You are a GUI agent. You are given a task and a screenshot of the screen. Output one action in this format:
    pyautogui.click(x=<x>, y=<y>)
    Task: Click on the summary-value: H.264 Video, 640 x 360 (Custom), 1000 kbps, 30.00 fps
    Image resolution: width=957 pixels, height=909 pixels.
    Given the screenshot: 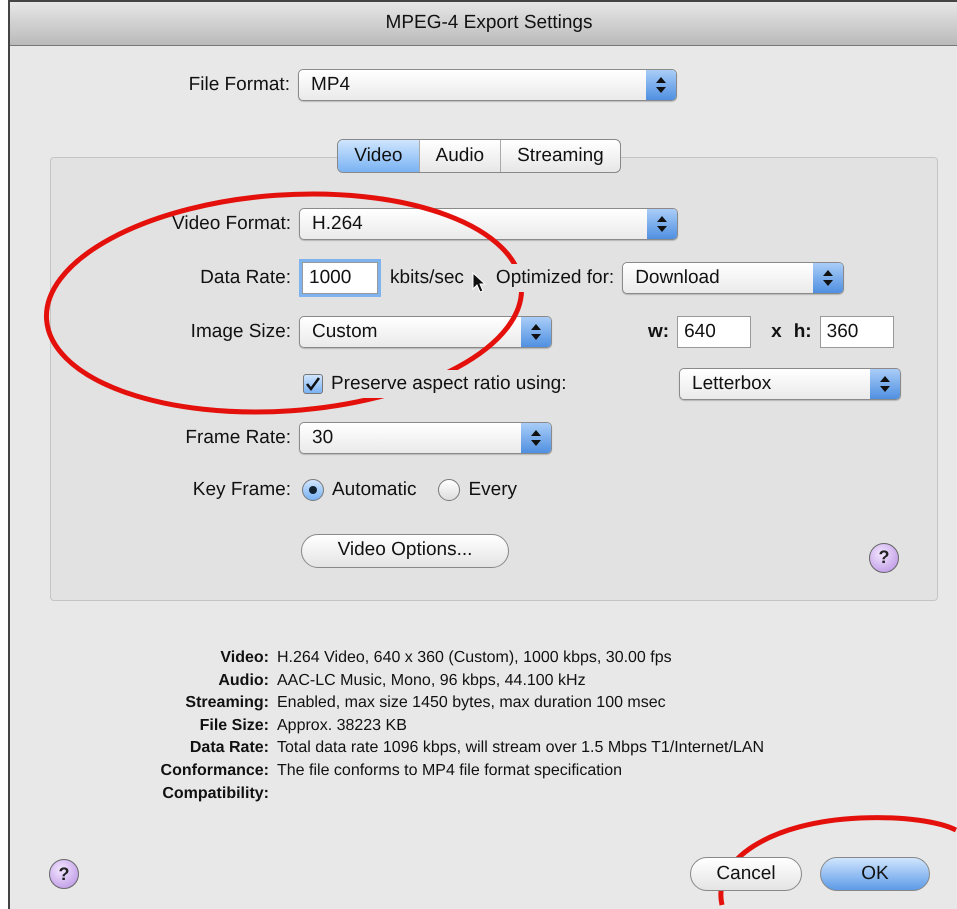 What is the action you would take?
    pyautogui.click(x=475, y=658)
    